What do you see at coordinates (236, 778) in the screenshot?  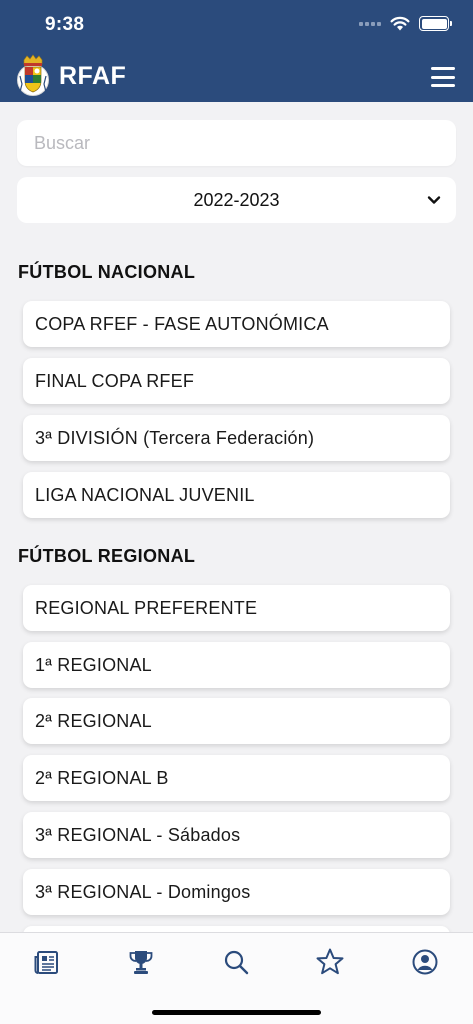 I see `competition-item-2a-regional-b: 2ª REGIONAL B` at bounding box center [236, 778].